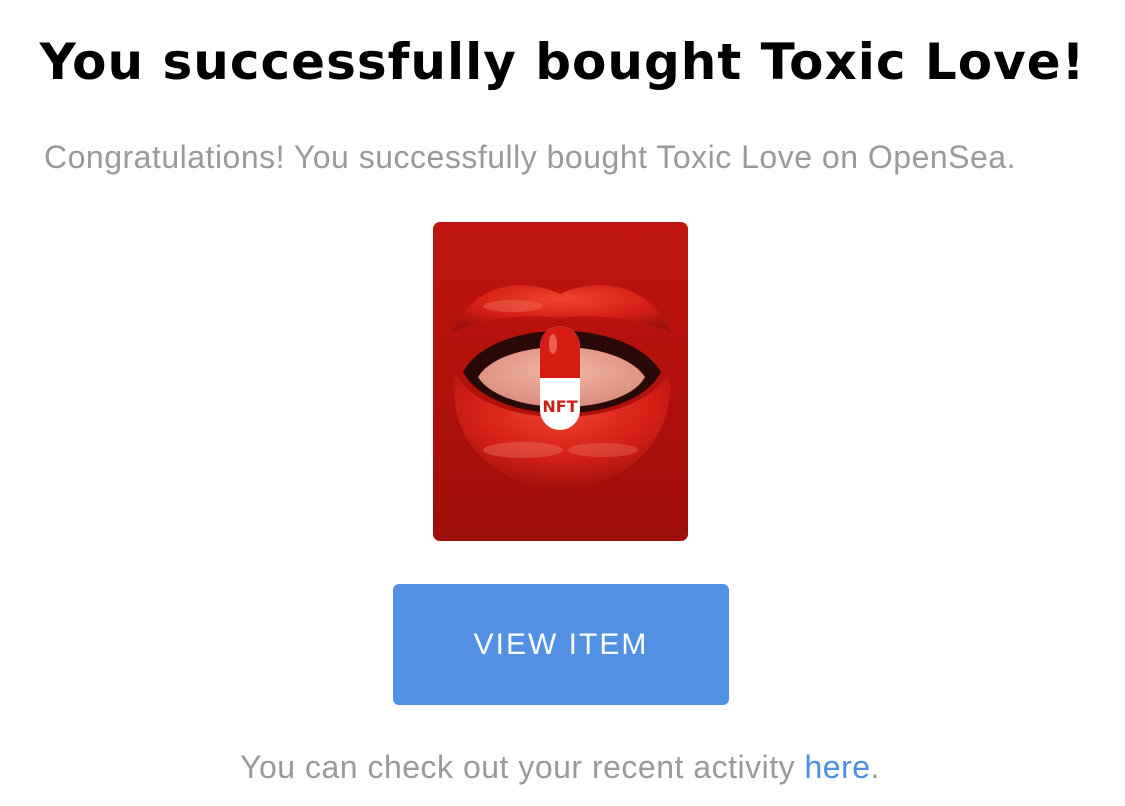 The width and height of the screenshot is (1125, 806). What do you see at coordinates (561, 644) in the screenshot?
I see `view-item-button: VIEW ITEM` at bounding box center [561, 644].